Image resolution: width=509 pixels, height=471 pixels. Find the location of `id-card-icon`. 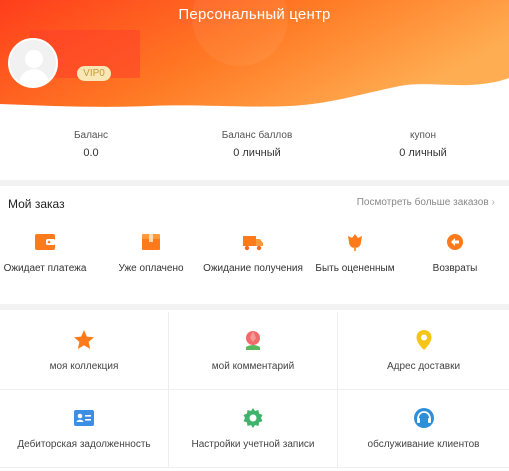

id-card-icon is located at coordinates (84, 418).